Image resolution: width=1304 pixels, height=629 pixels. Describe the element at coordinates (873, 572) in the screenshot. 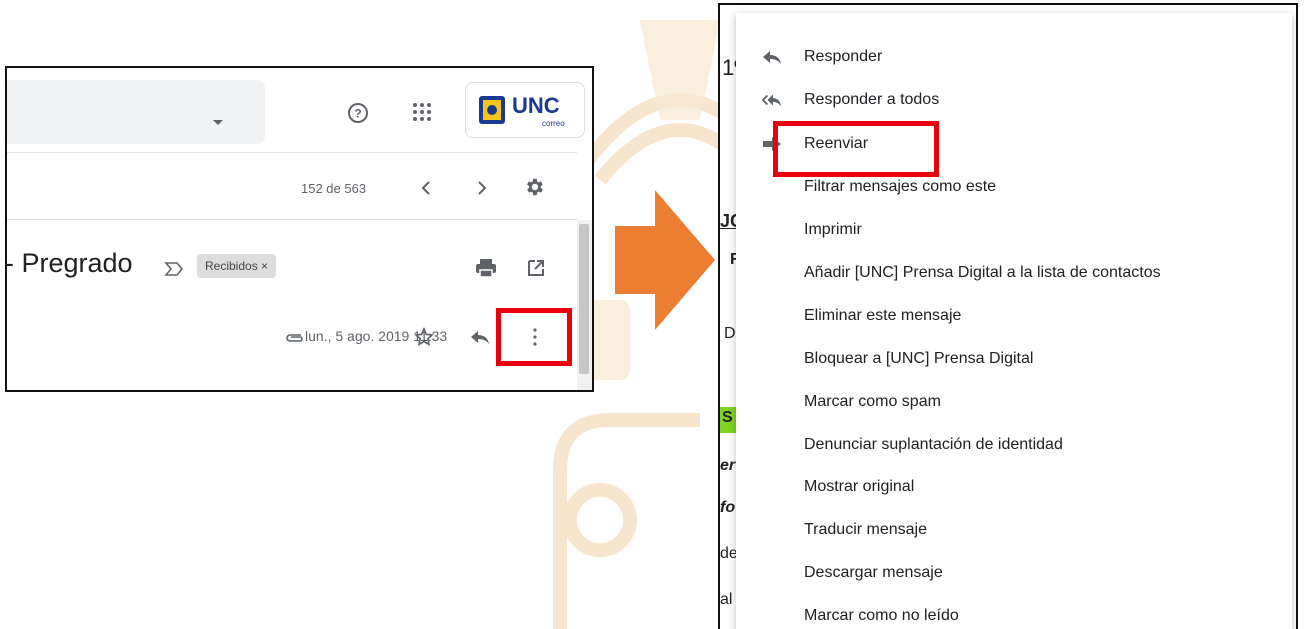

I see `menu-item-label: Descargar mensaje` at that location.